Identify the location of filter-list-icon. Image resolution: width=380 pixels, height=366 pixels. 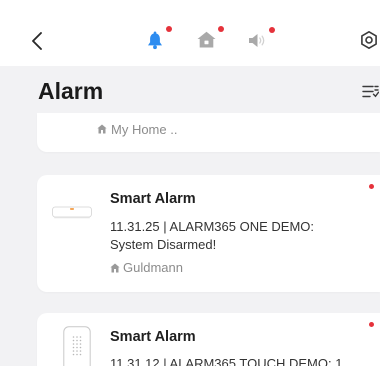
(370, 91).